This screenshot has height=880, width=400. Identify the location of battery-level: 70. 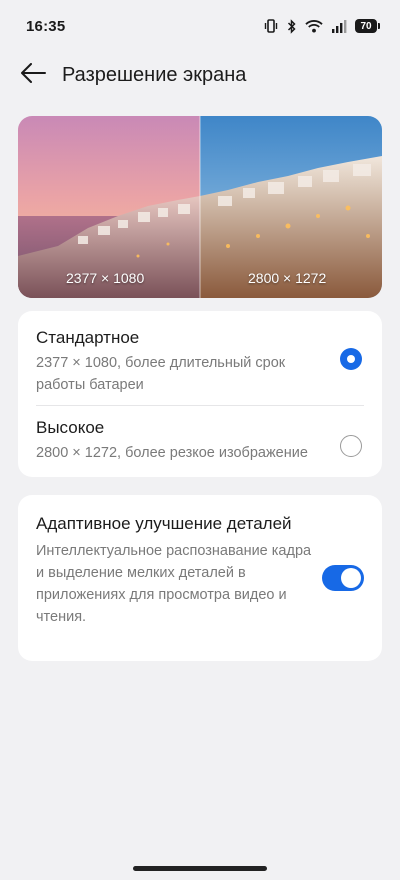
(366, 26).